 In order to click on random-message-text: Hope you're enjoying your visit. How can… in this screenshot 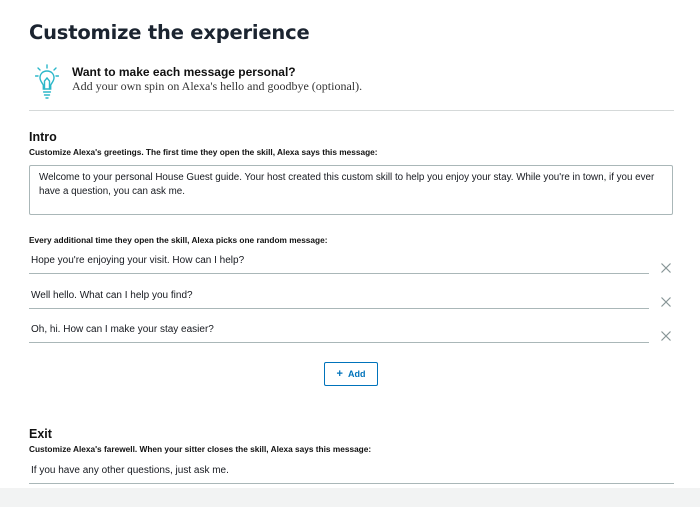, I will do `click(138, 260)`.